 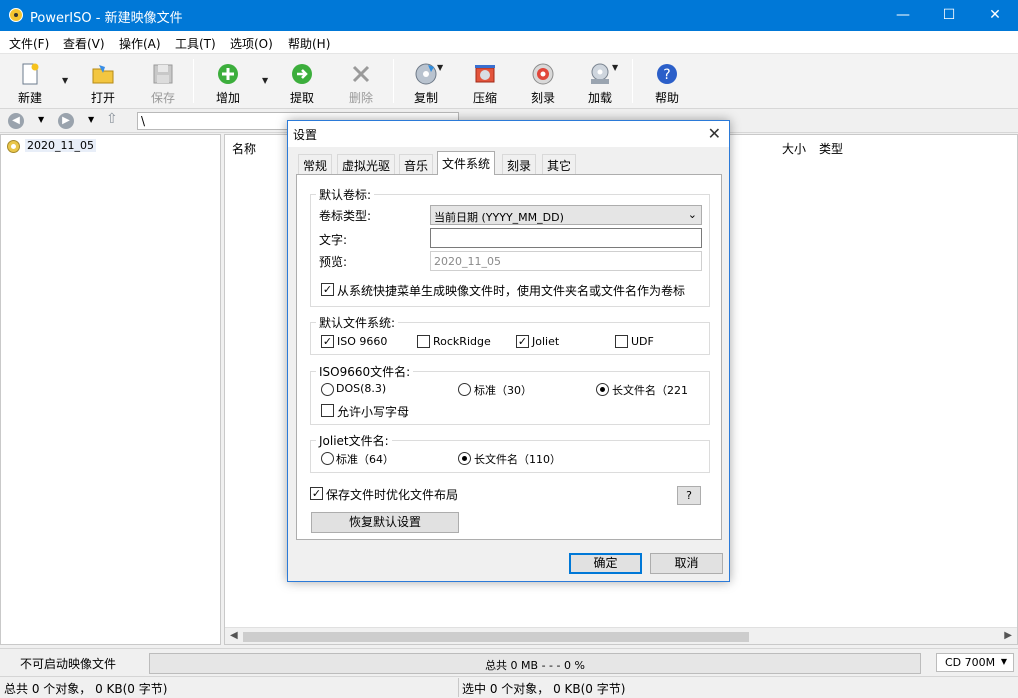 What do you see at coordinates (496, 637) in the screenshot?
I see `scrollbar-thumb` at bounding box center [496, 637].